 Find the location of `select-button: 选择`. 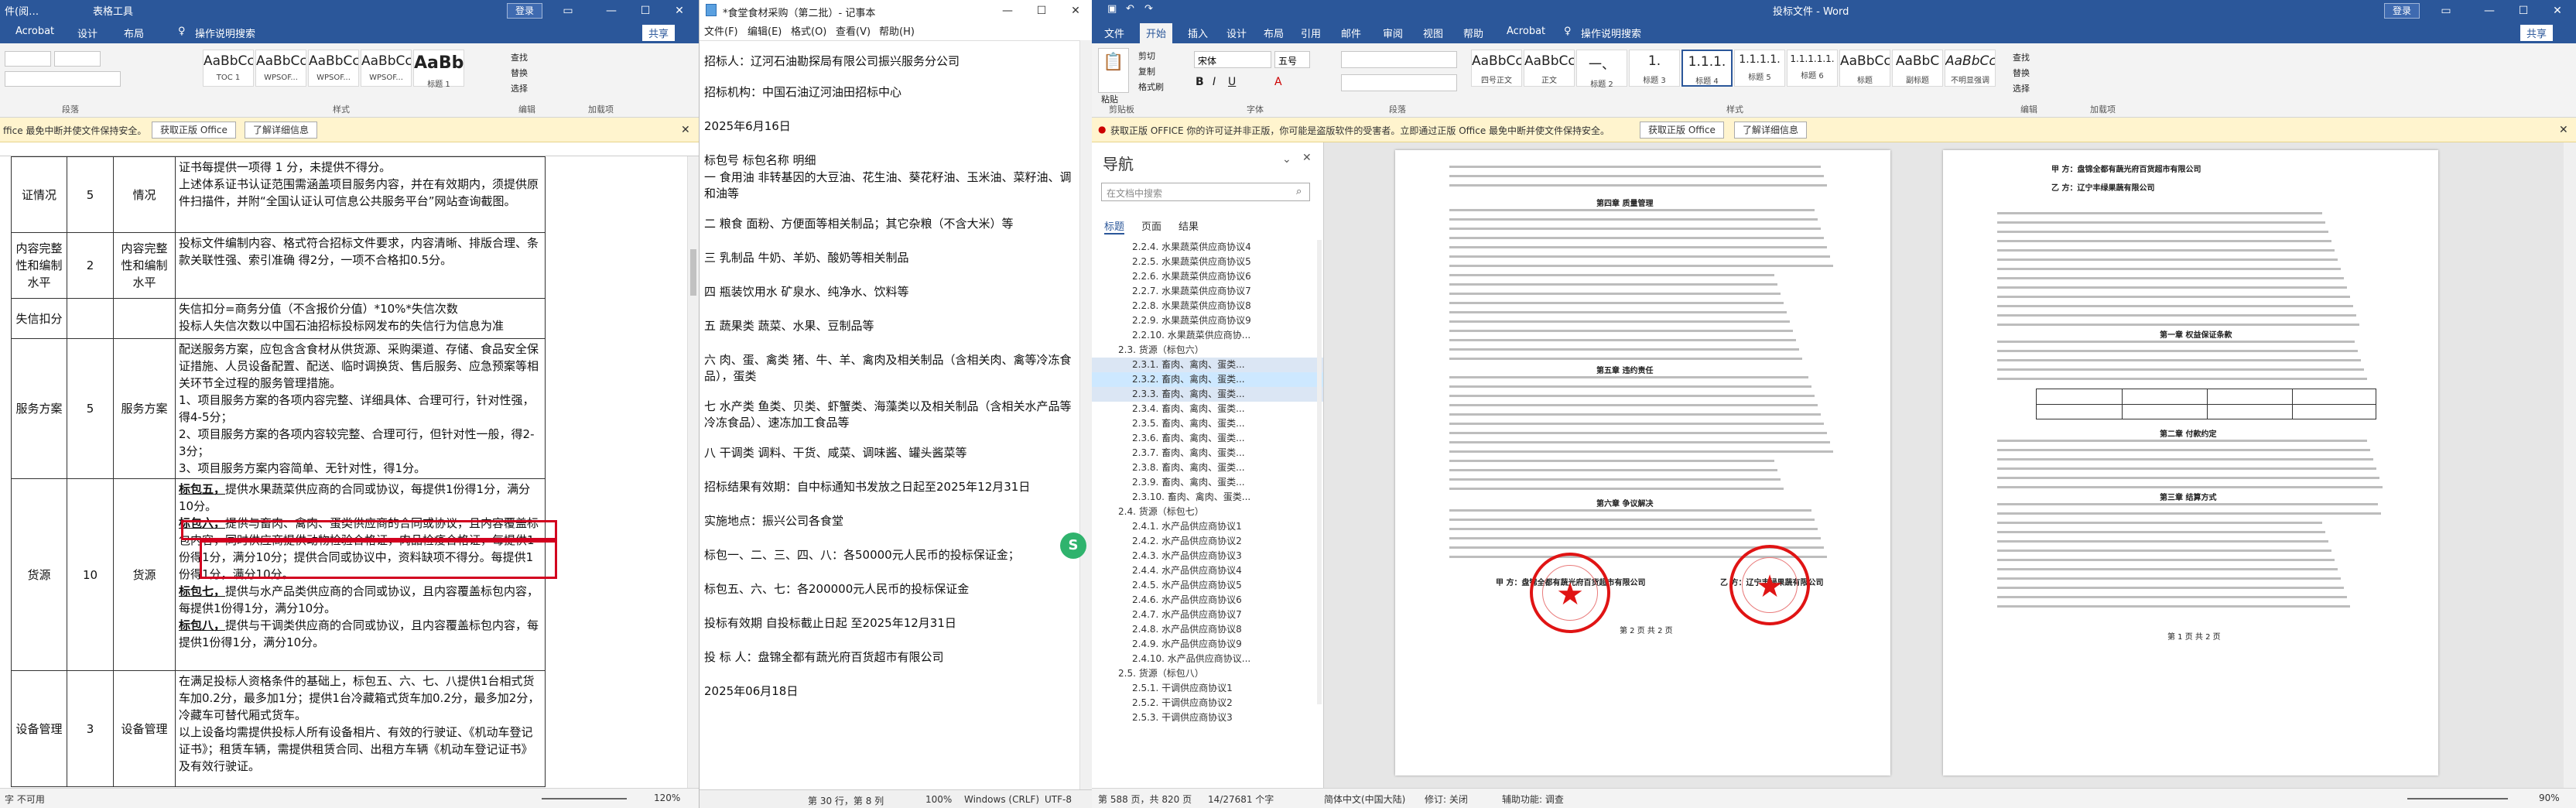

select-button: 选择 is located at coordinates (520, 88).